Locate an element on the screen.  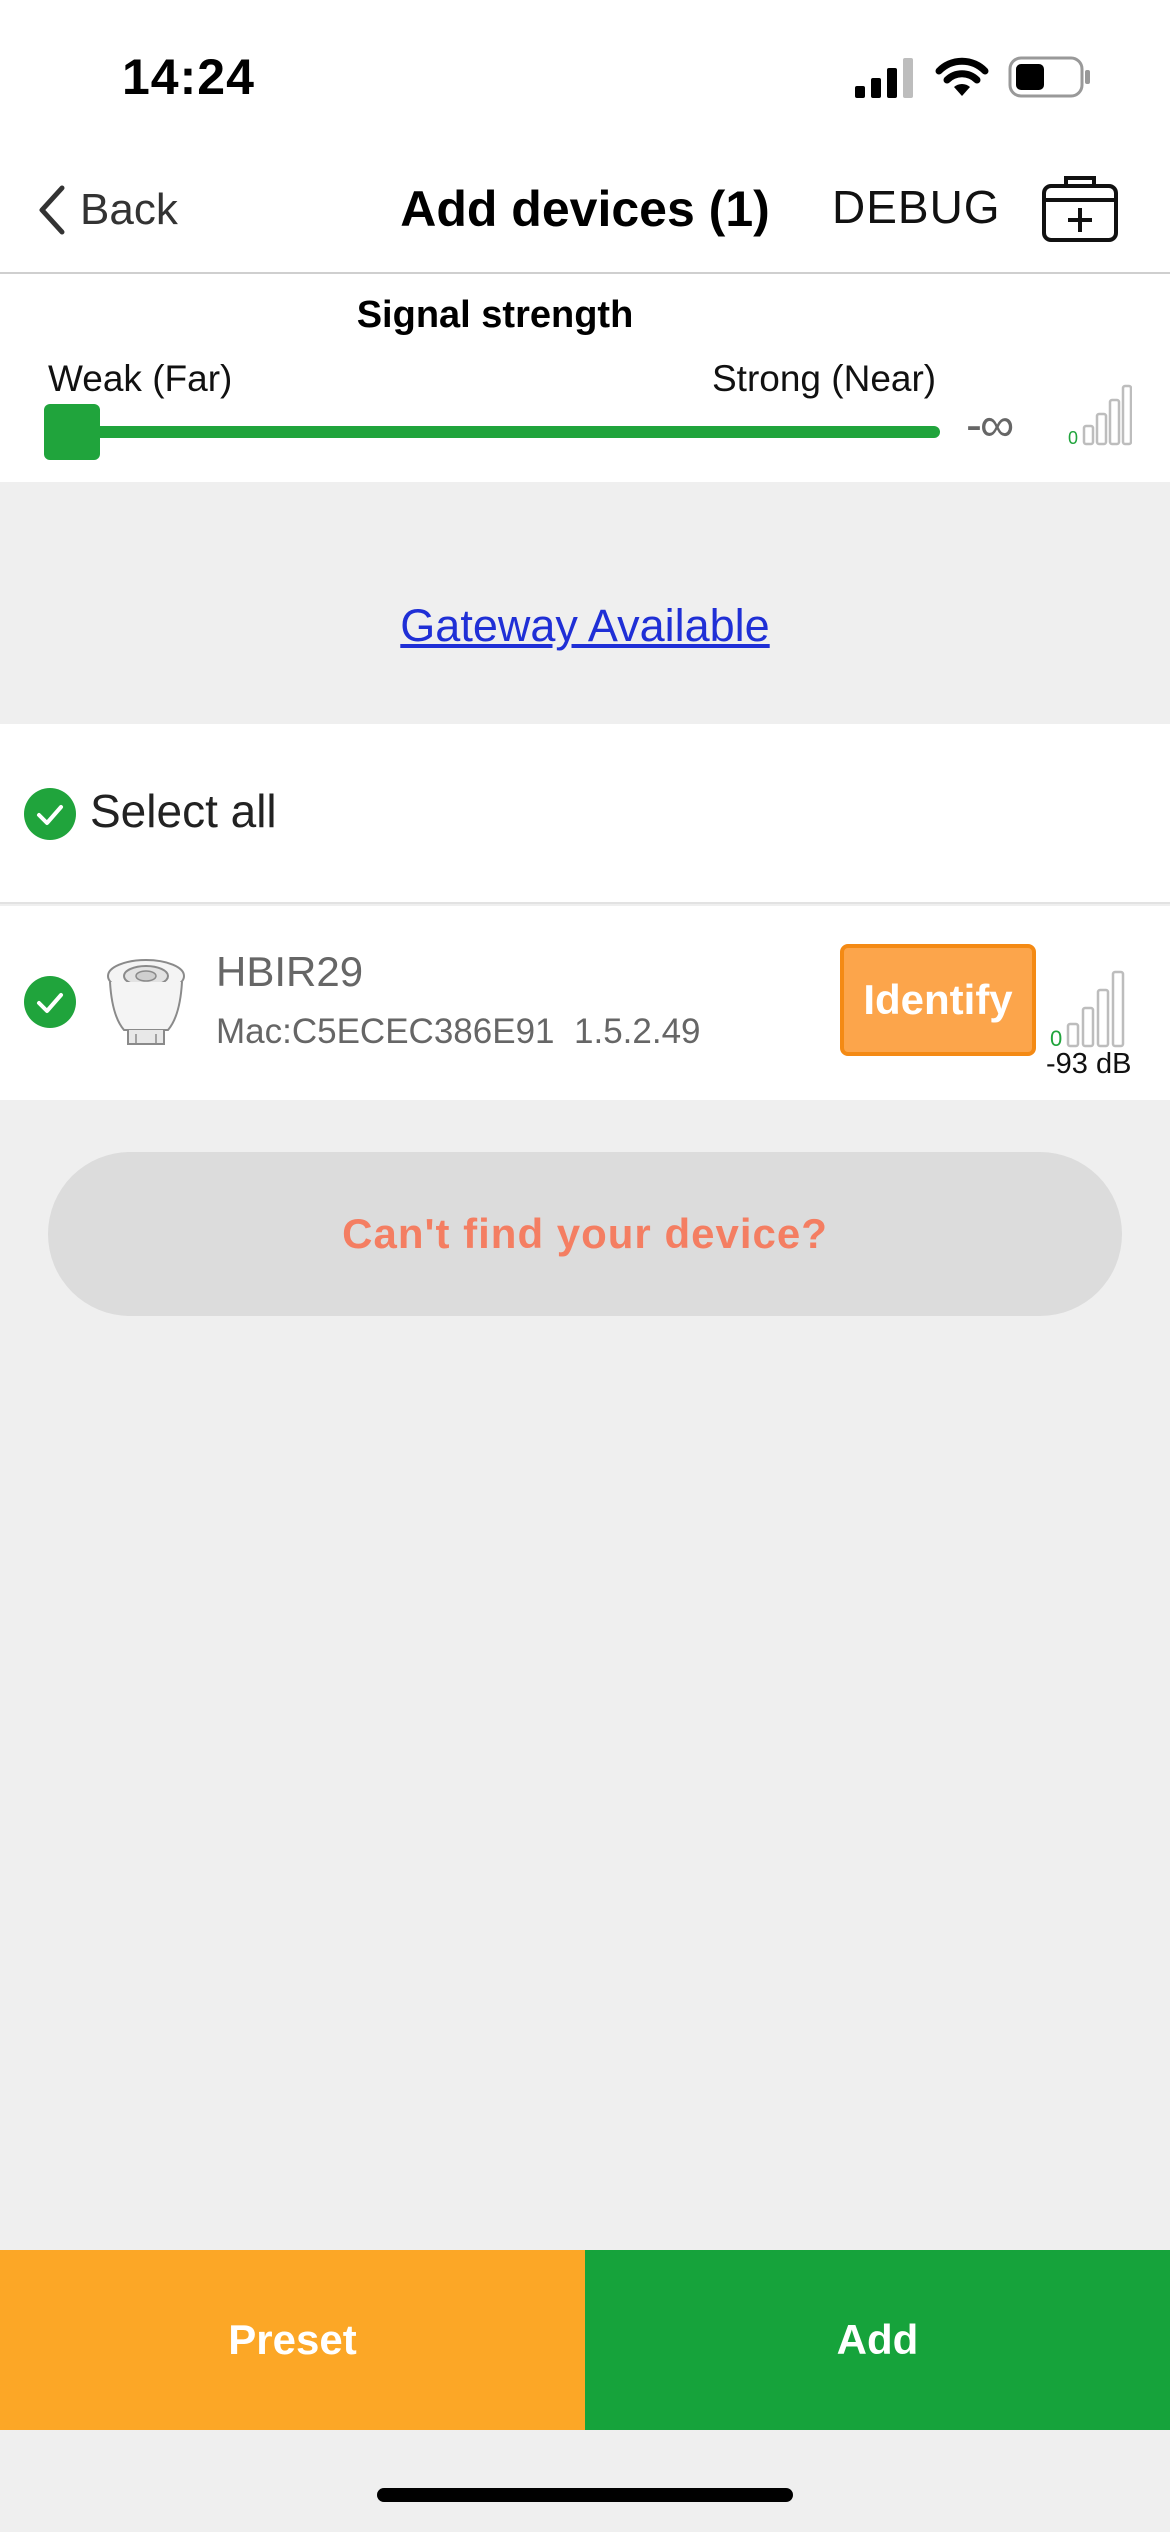
first-aid-kit-icon is located at coordinates (1080, 208).